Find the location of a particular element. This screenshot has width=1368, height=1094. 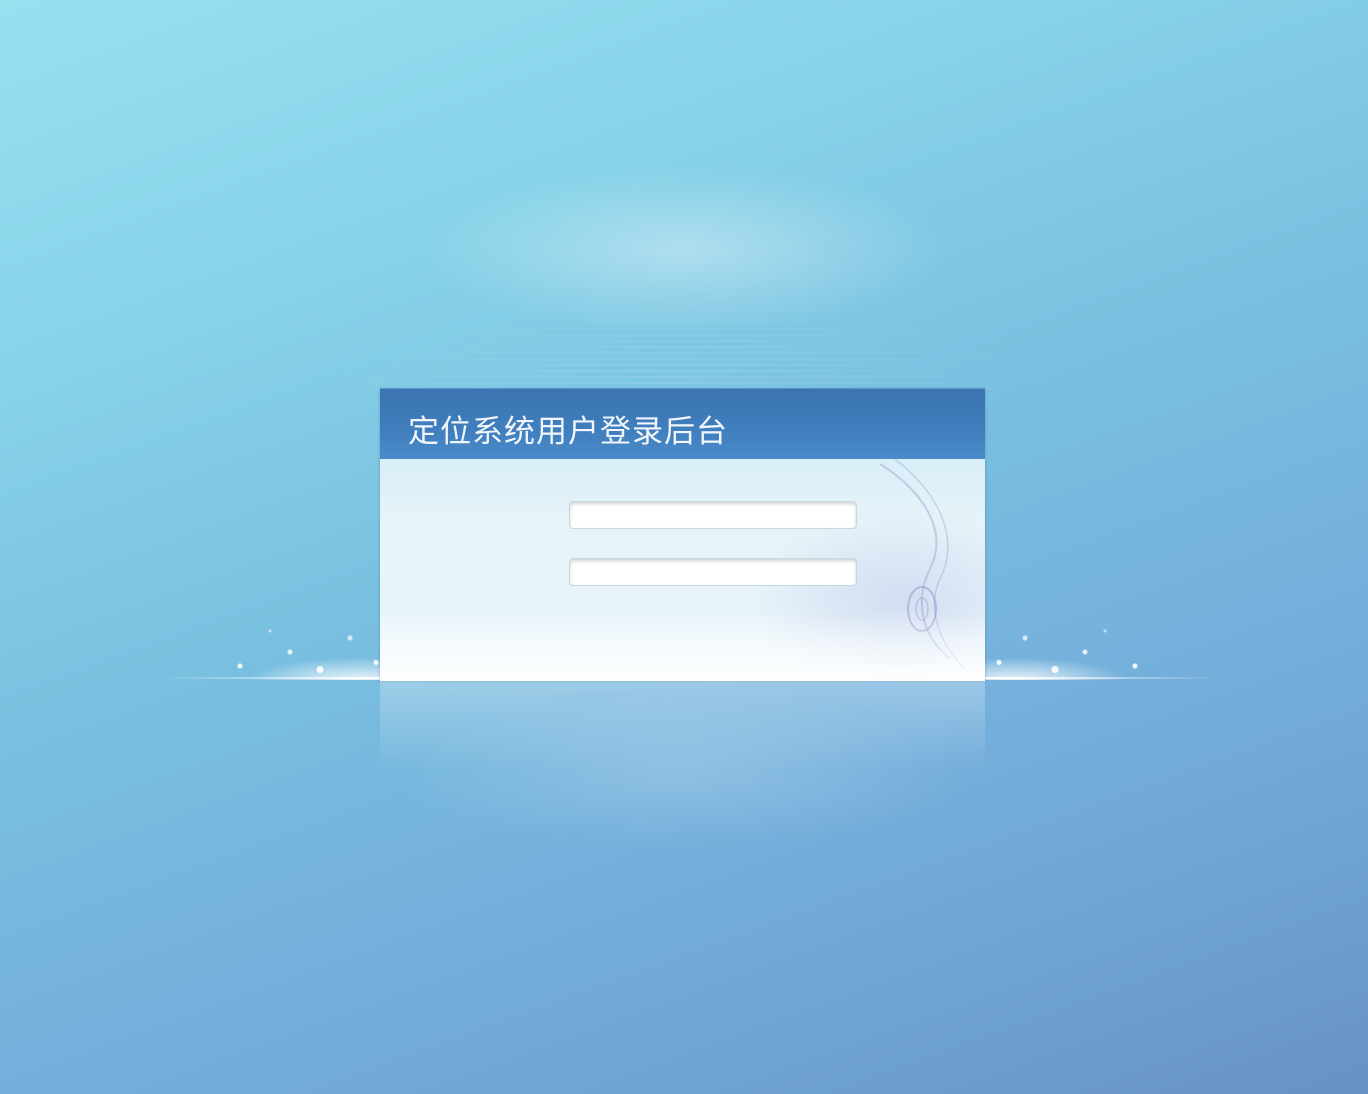

login-form is located at coordinates (682, 570).